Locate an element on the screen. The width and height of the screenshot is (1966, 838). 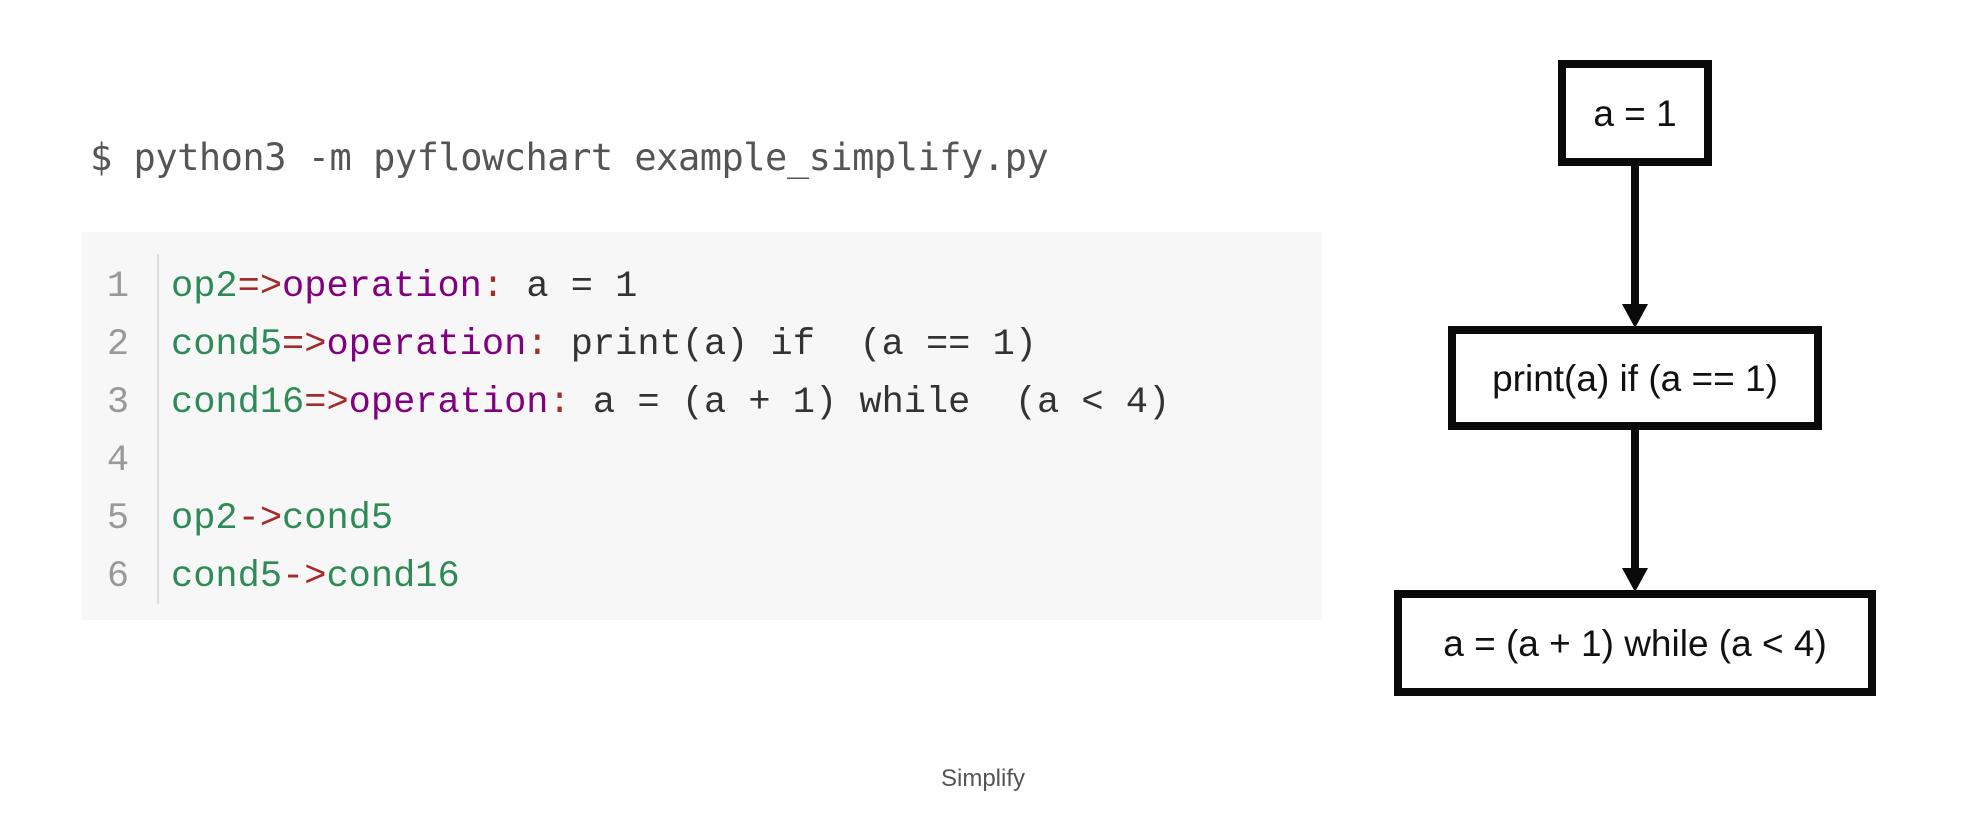
figure-caption: Simplify is located at coordinates (982, 778).